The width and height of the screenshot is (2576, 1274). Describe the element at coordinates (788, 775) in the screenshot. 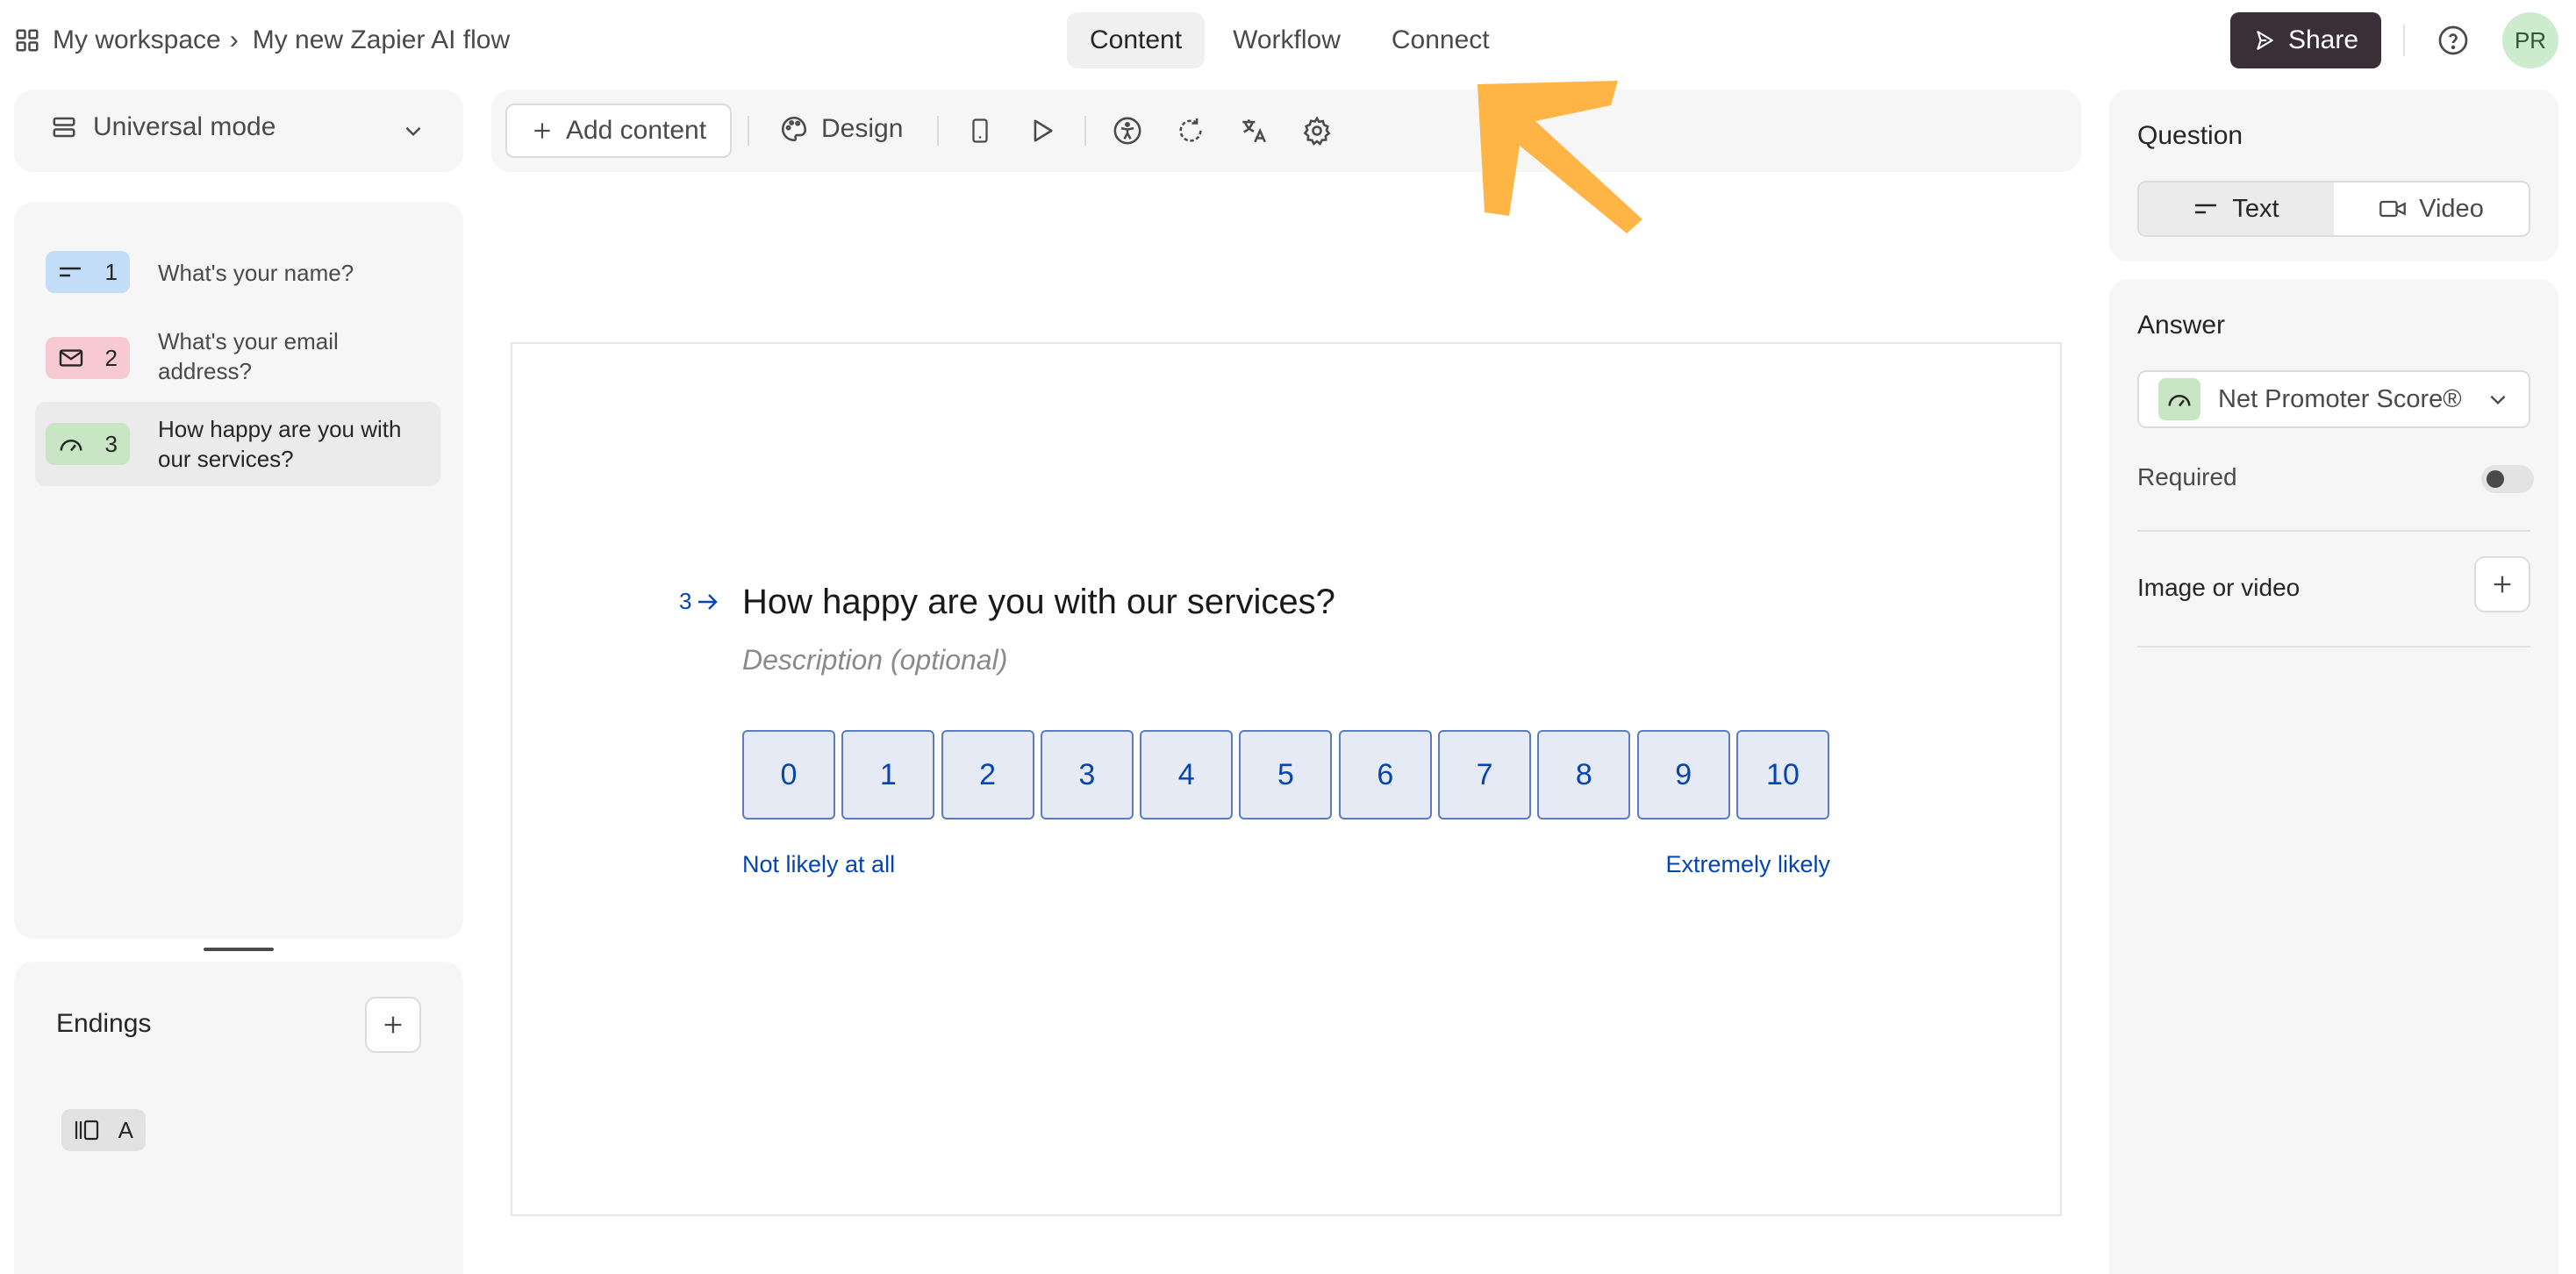

I see `nps-option: 0` at that location.